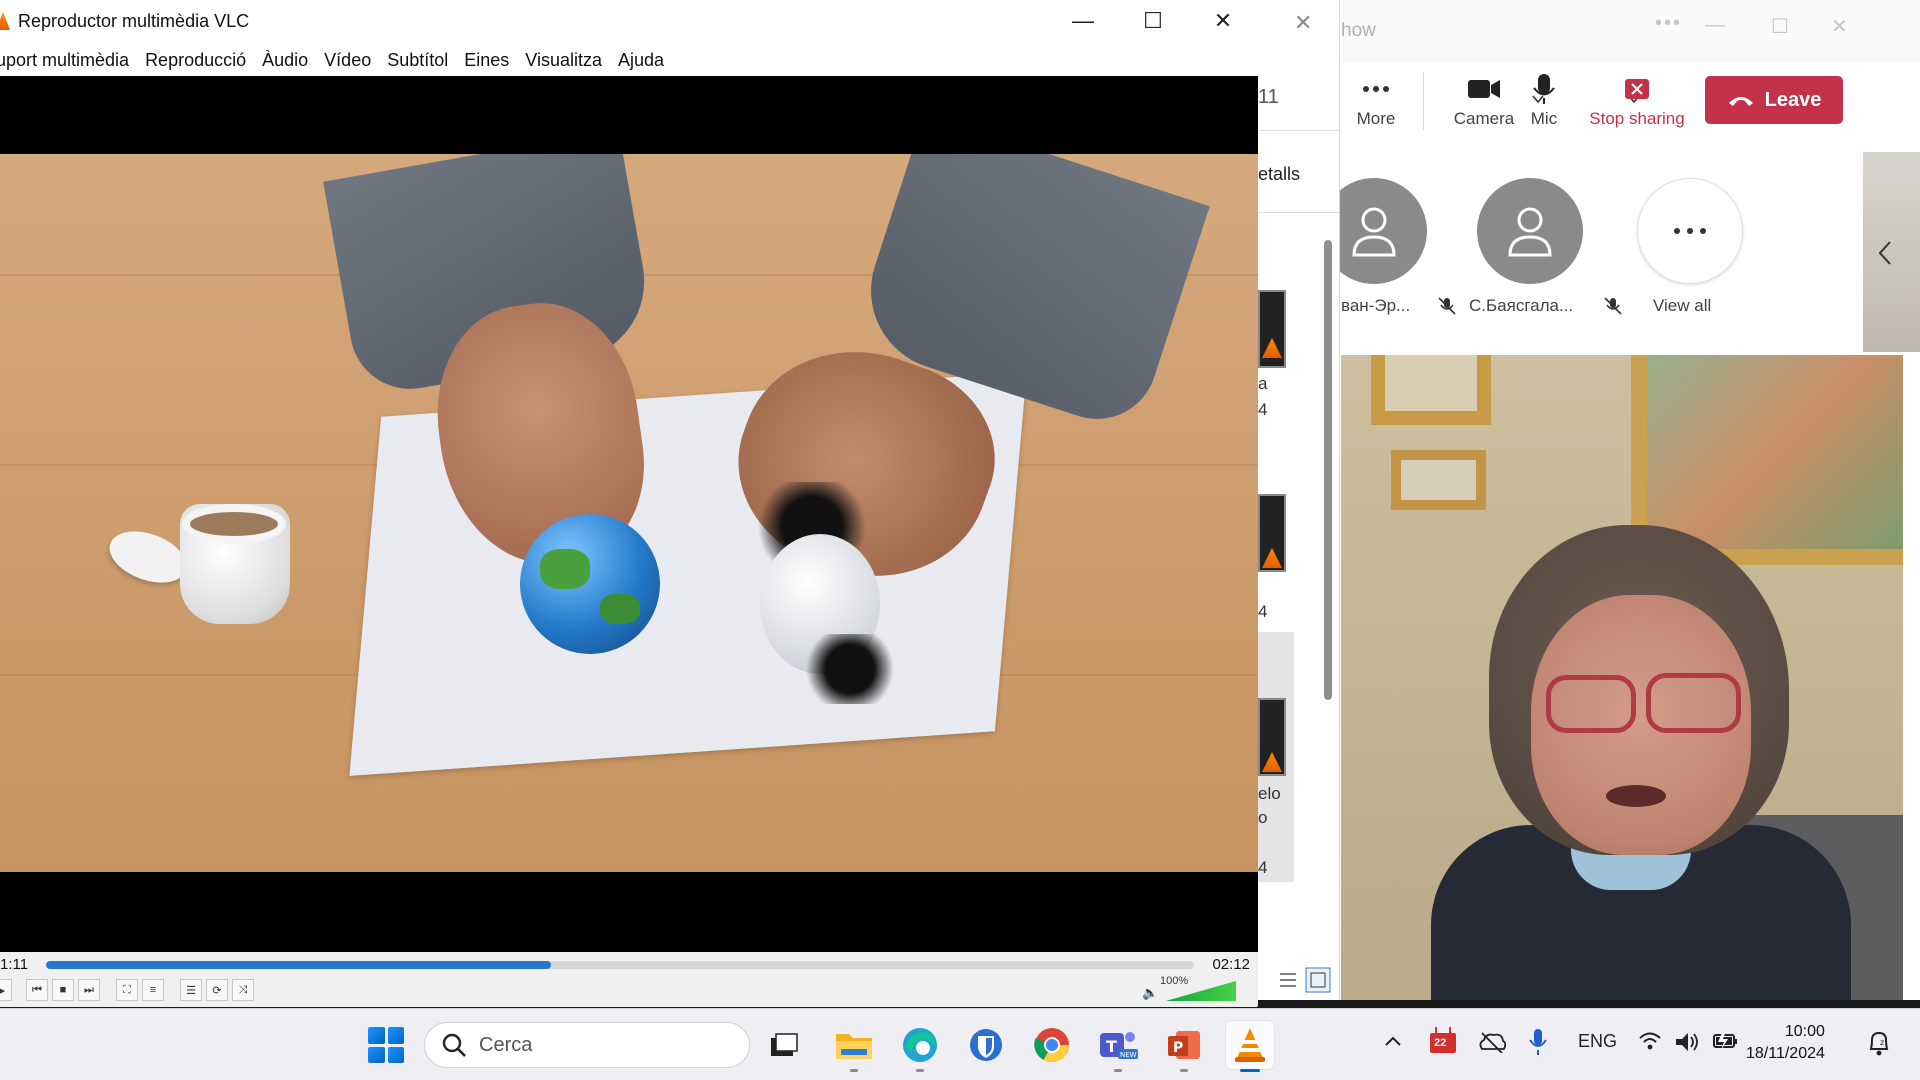 Image resolution: width=1920 pixels, height=1080 pixels. I want to click on file-explorer-window: ✕ 11 etalls a 4 4 elo o 4, so click(1299, 500).